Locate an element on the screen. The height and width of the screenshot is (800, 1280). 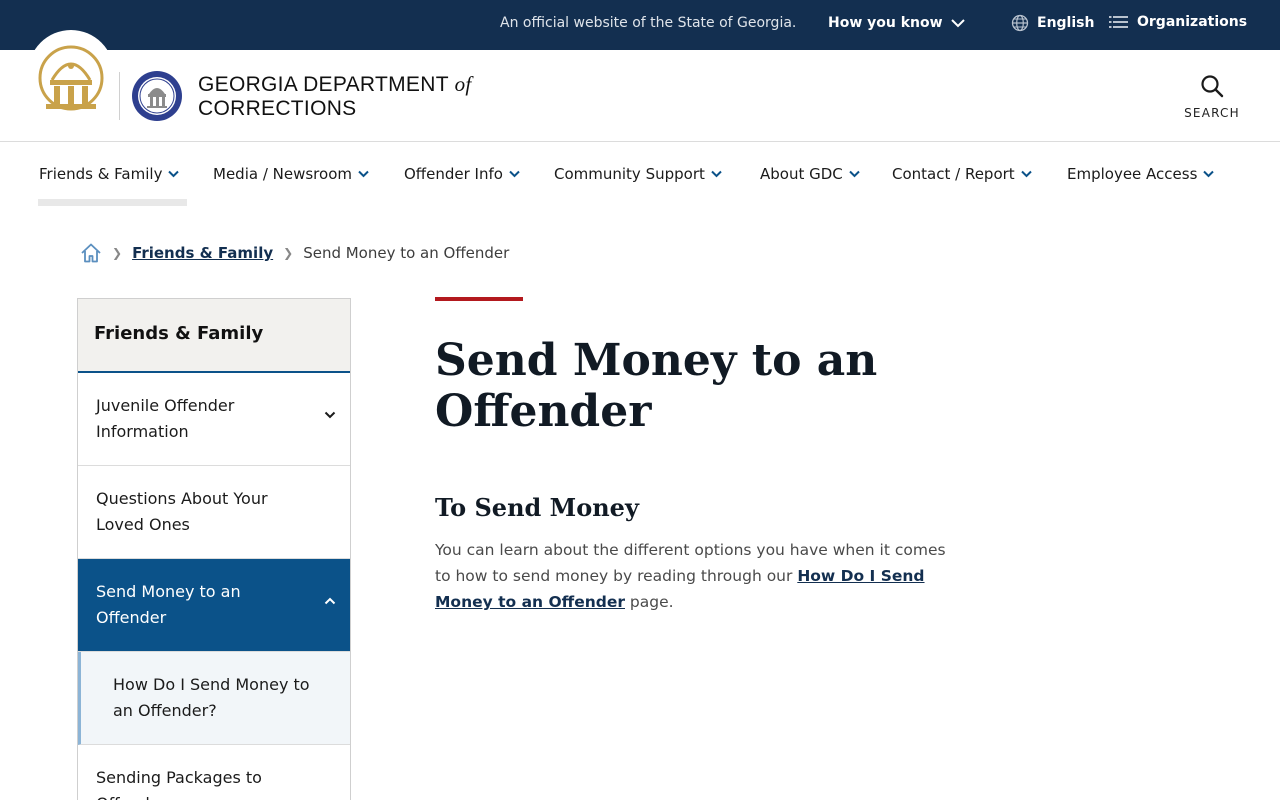
home-icon is located at coordinates (91, 253).